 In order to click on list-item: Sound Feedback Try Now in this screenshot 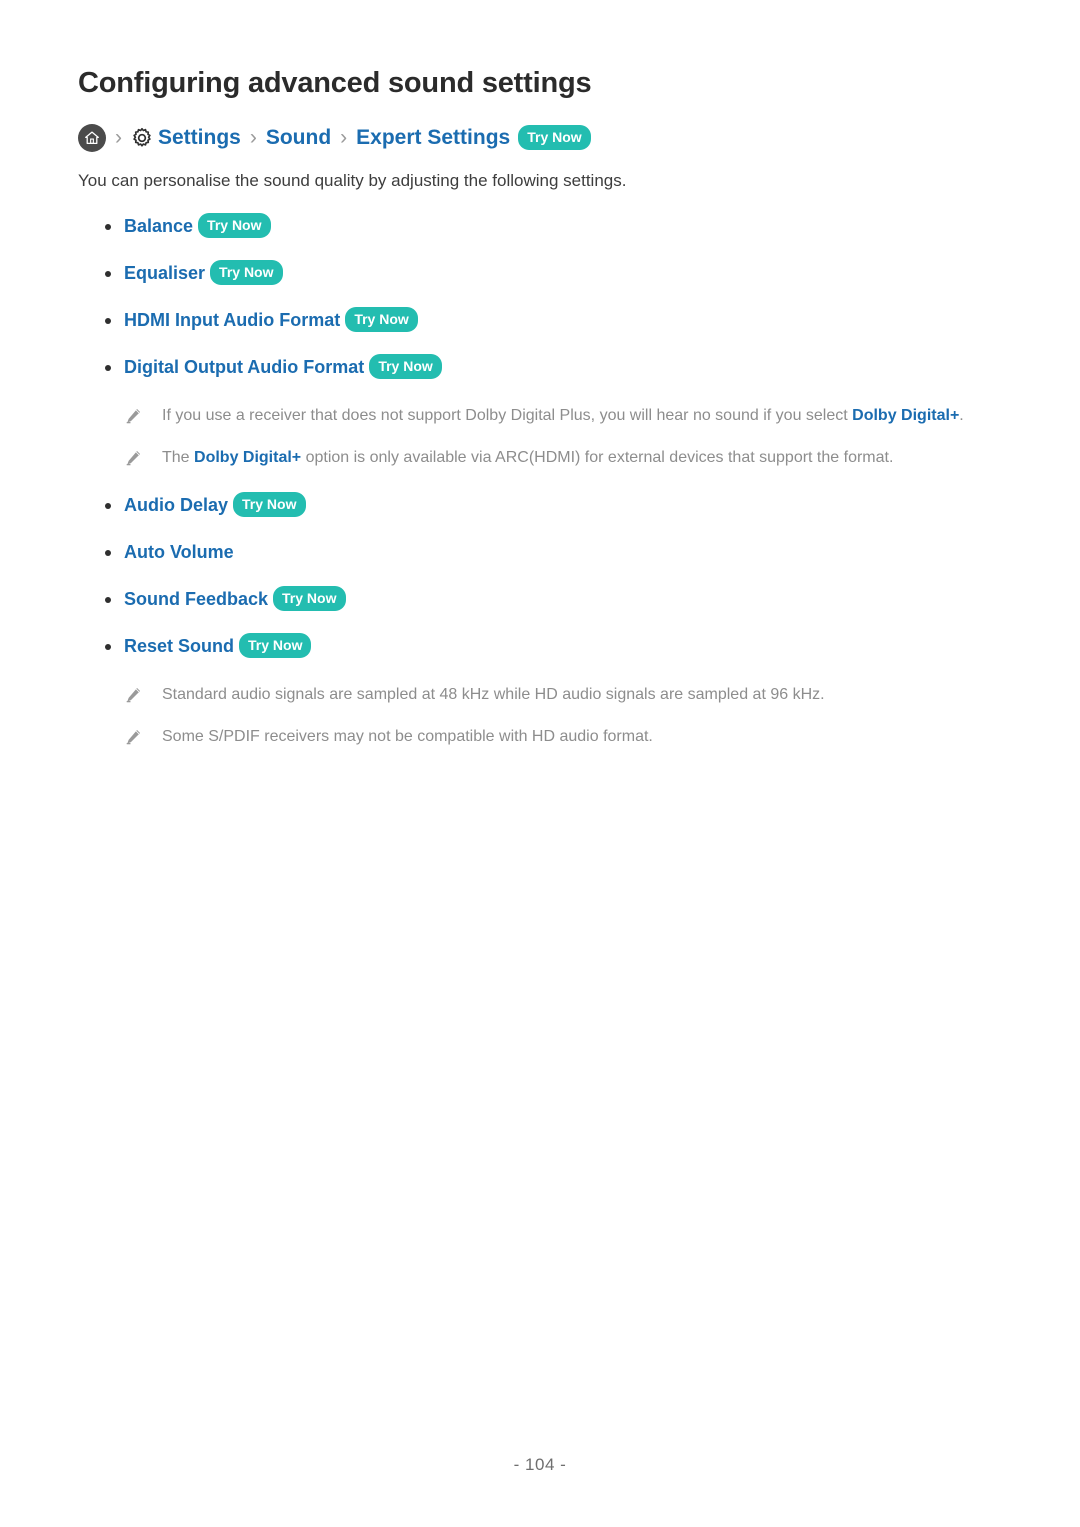, I will do `click(540, 599)`.